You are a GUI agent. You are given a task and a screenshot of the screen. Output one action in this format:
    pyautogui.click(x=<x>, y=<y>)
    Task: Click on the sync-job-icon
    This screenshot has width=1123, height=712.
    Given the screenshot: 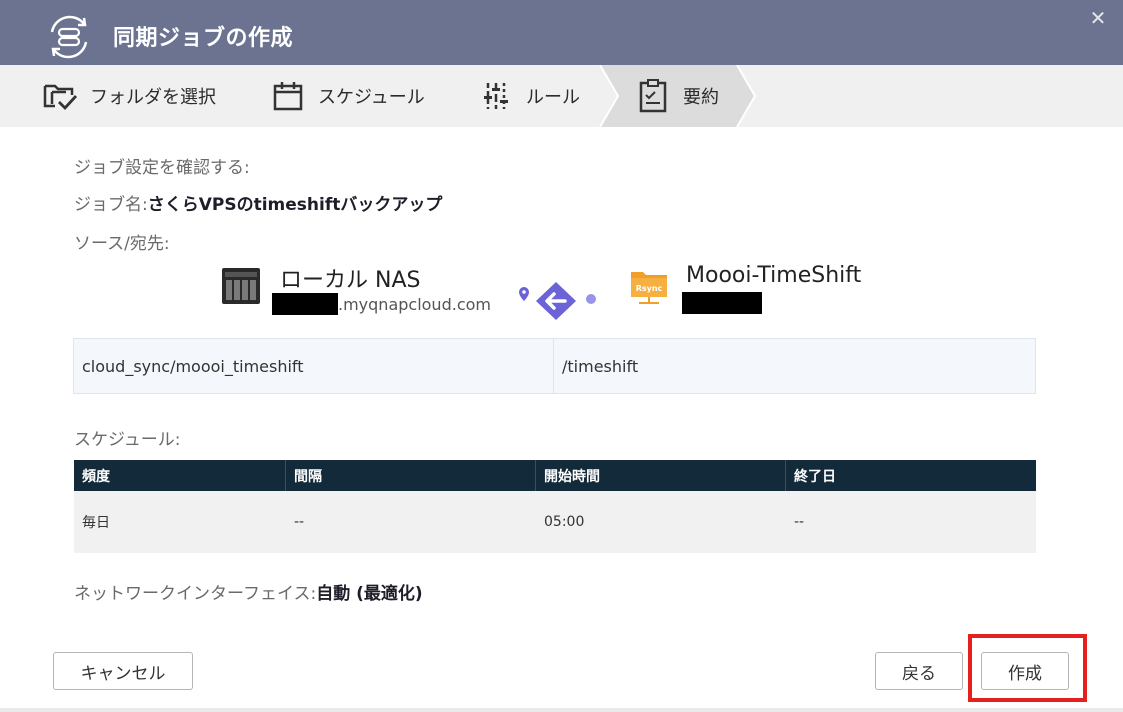 What is the action you would take?
    pyautogui.click(x=69, y=37)
    